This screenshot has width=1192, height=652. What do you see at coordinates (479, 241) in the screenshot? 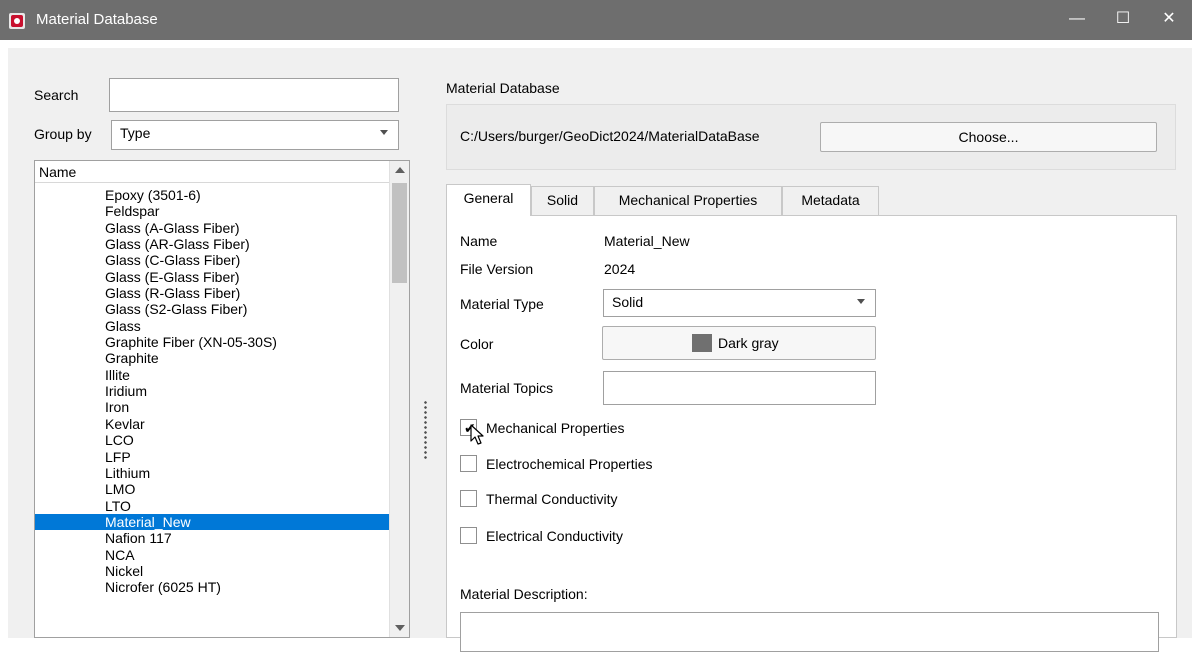
I see `name-label: Name` at bounding box center [479, 241].